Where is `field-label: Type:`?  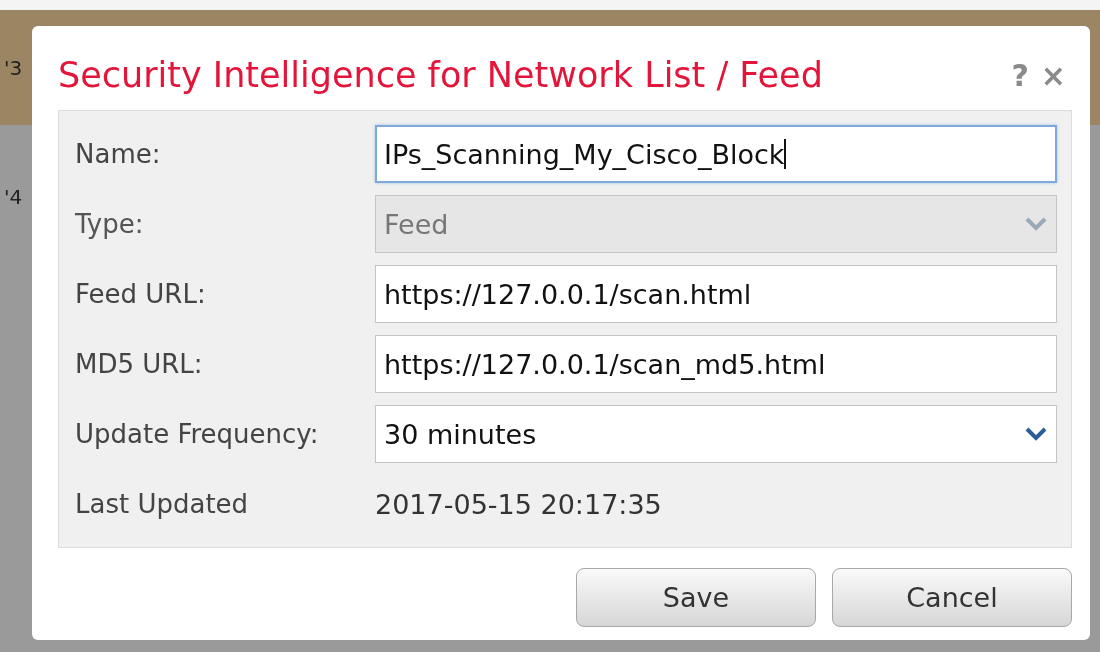 field-label: Type: is located at coordinates (110, 224).